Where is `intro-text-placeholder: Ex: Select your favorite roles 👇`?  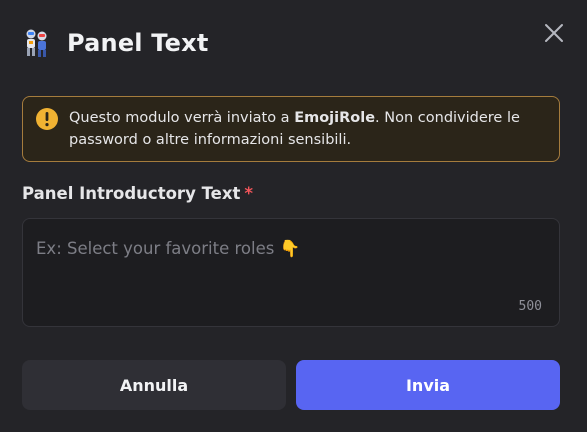
intro-text-placeholder: Ex: Select your favorite roles 👇 is located at coordinates (168, 248).